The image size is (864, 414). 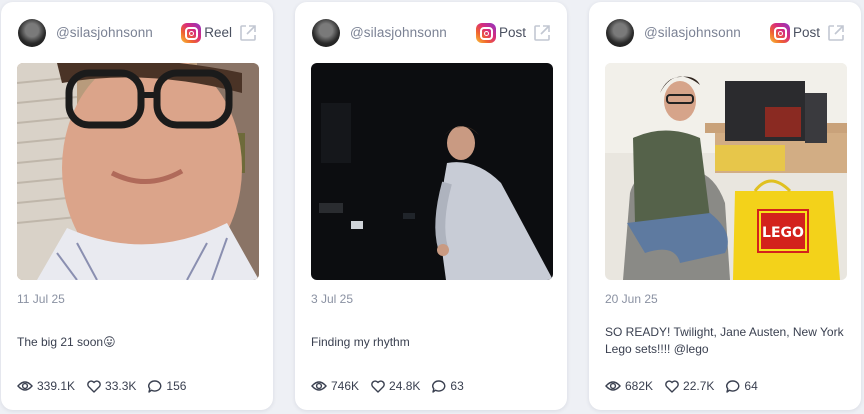 I want to click on card-header: @silasjohnsonn Reel, so click(x=138, y=33).